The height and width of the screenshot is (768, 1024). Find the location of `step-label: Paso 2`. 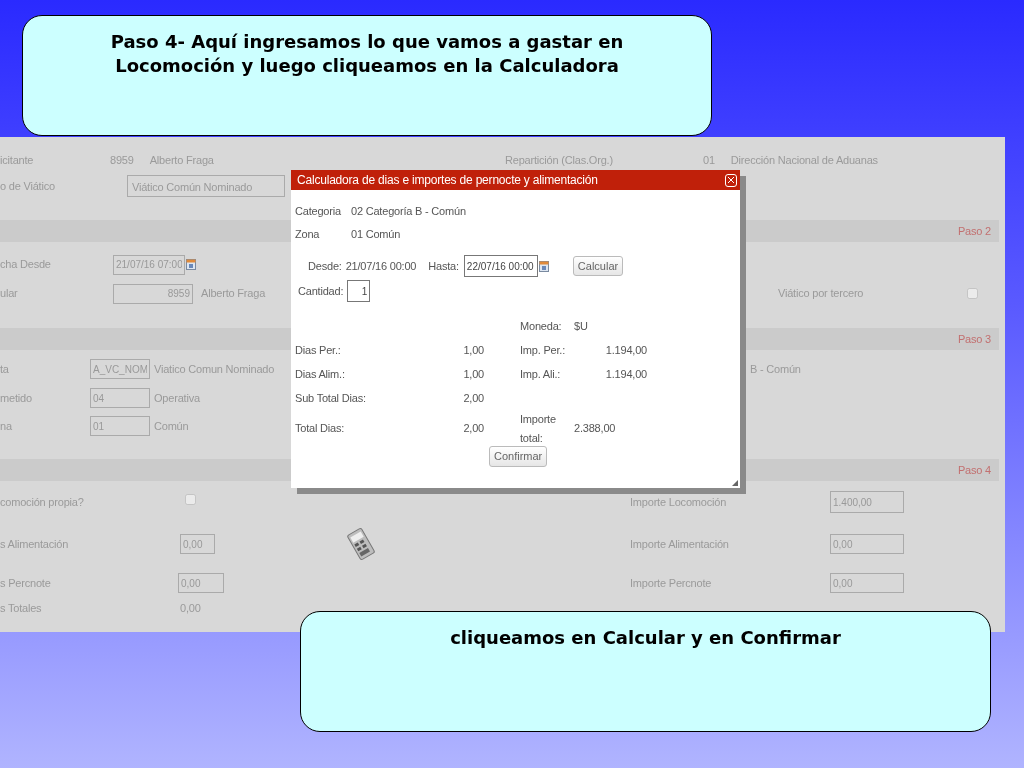

step-label: Paso 2 is located at coordinates (974, 231).